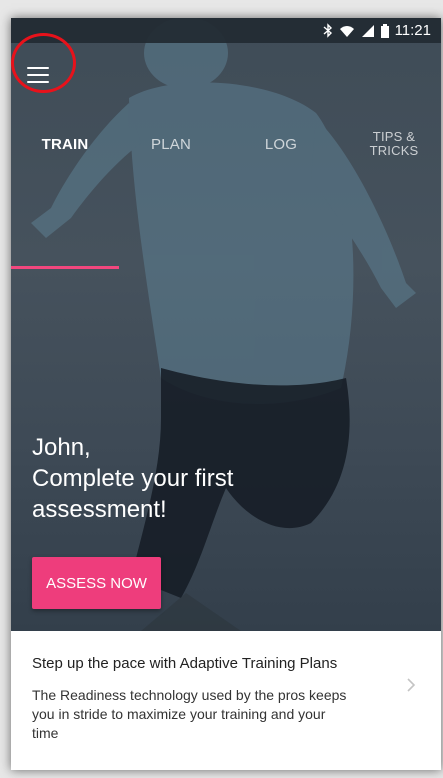  I want to click on assessment-prompt: John, Complete your first assessment!, so click(132, 478).